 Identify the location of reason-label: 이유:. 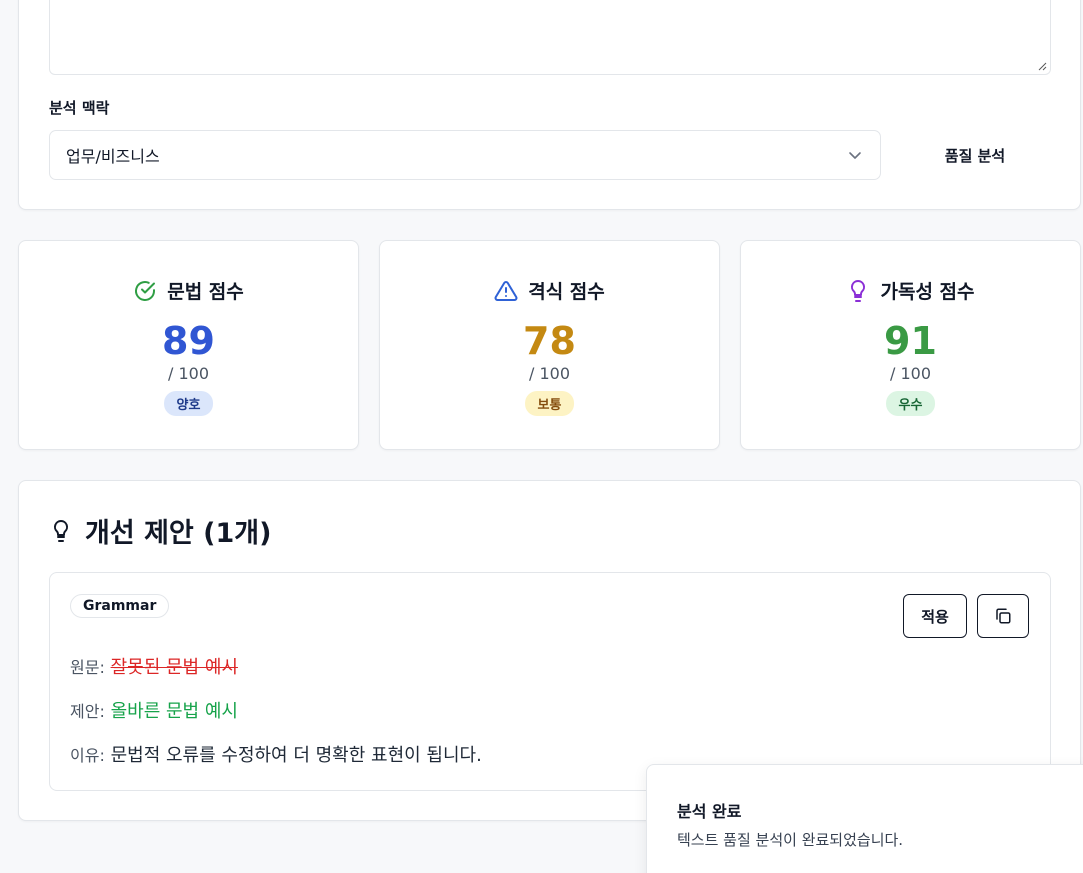
(87, 755).